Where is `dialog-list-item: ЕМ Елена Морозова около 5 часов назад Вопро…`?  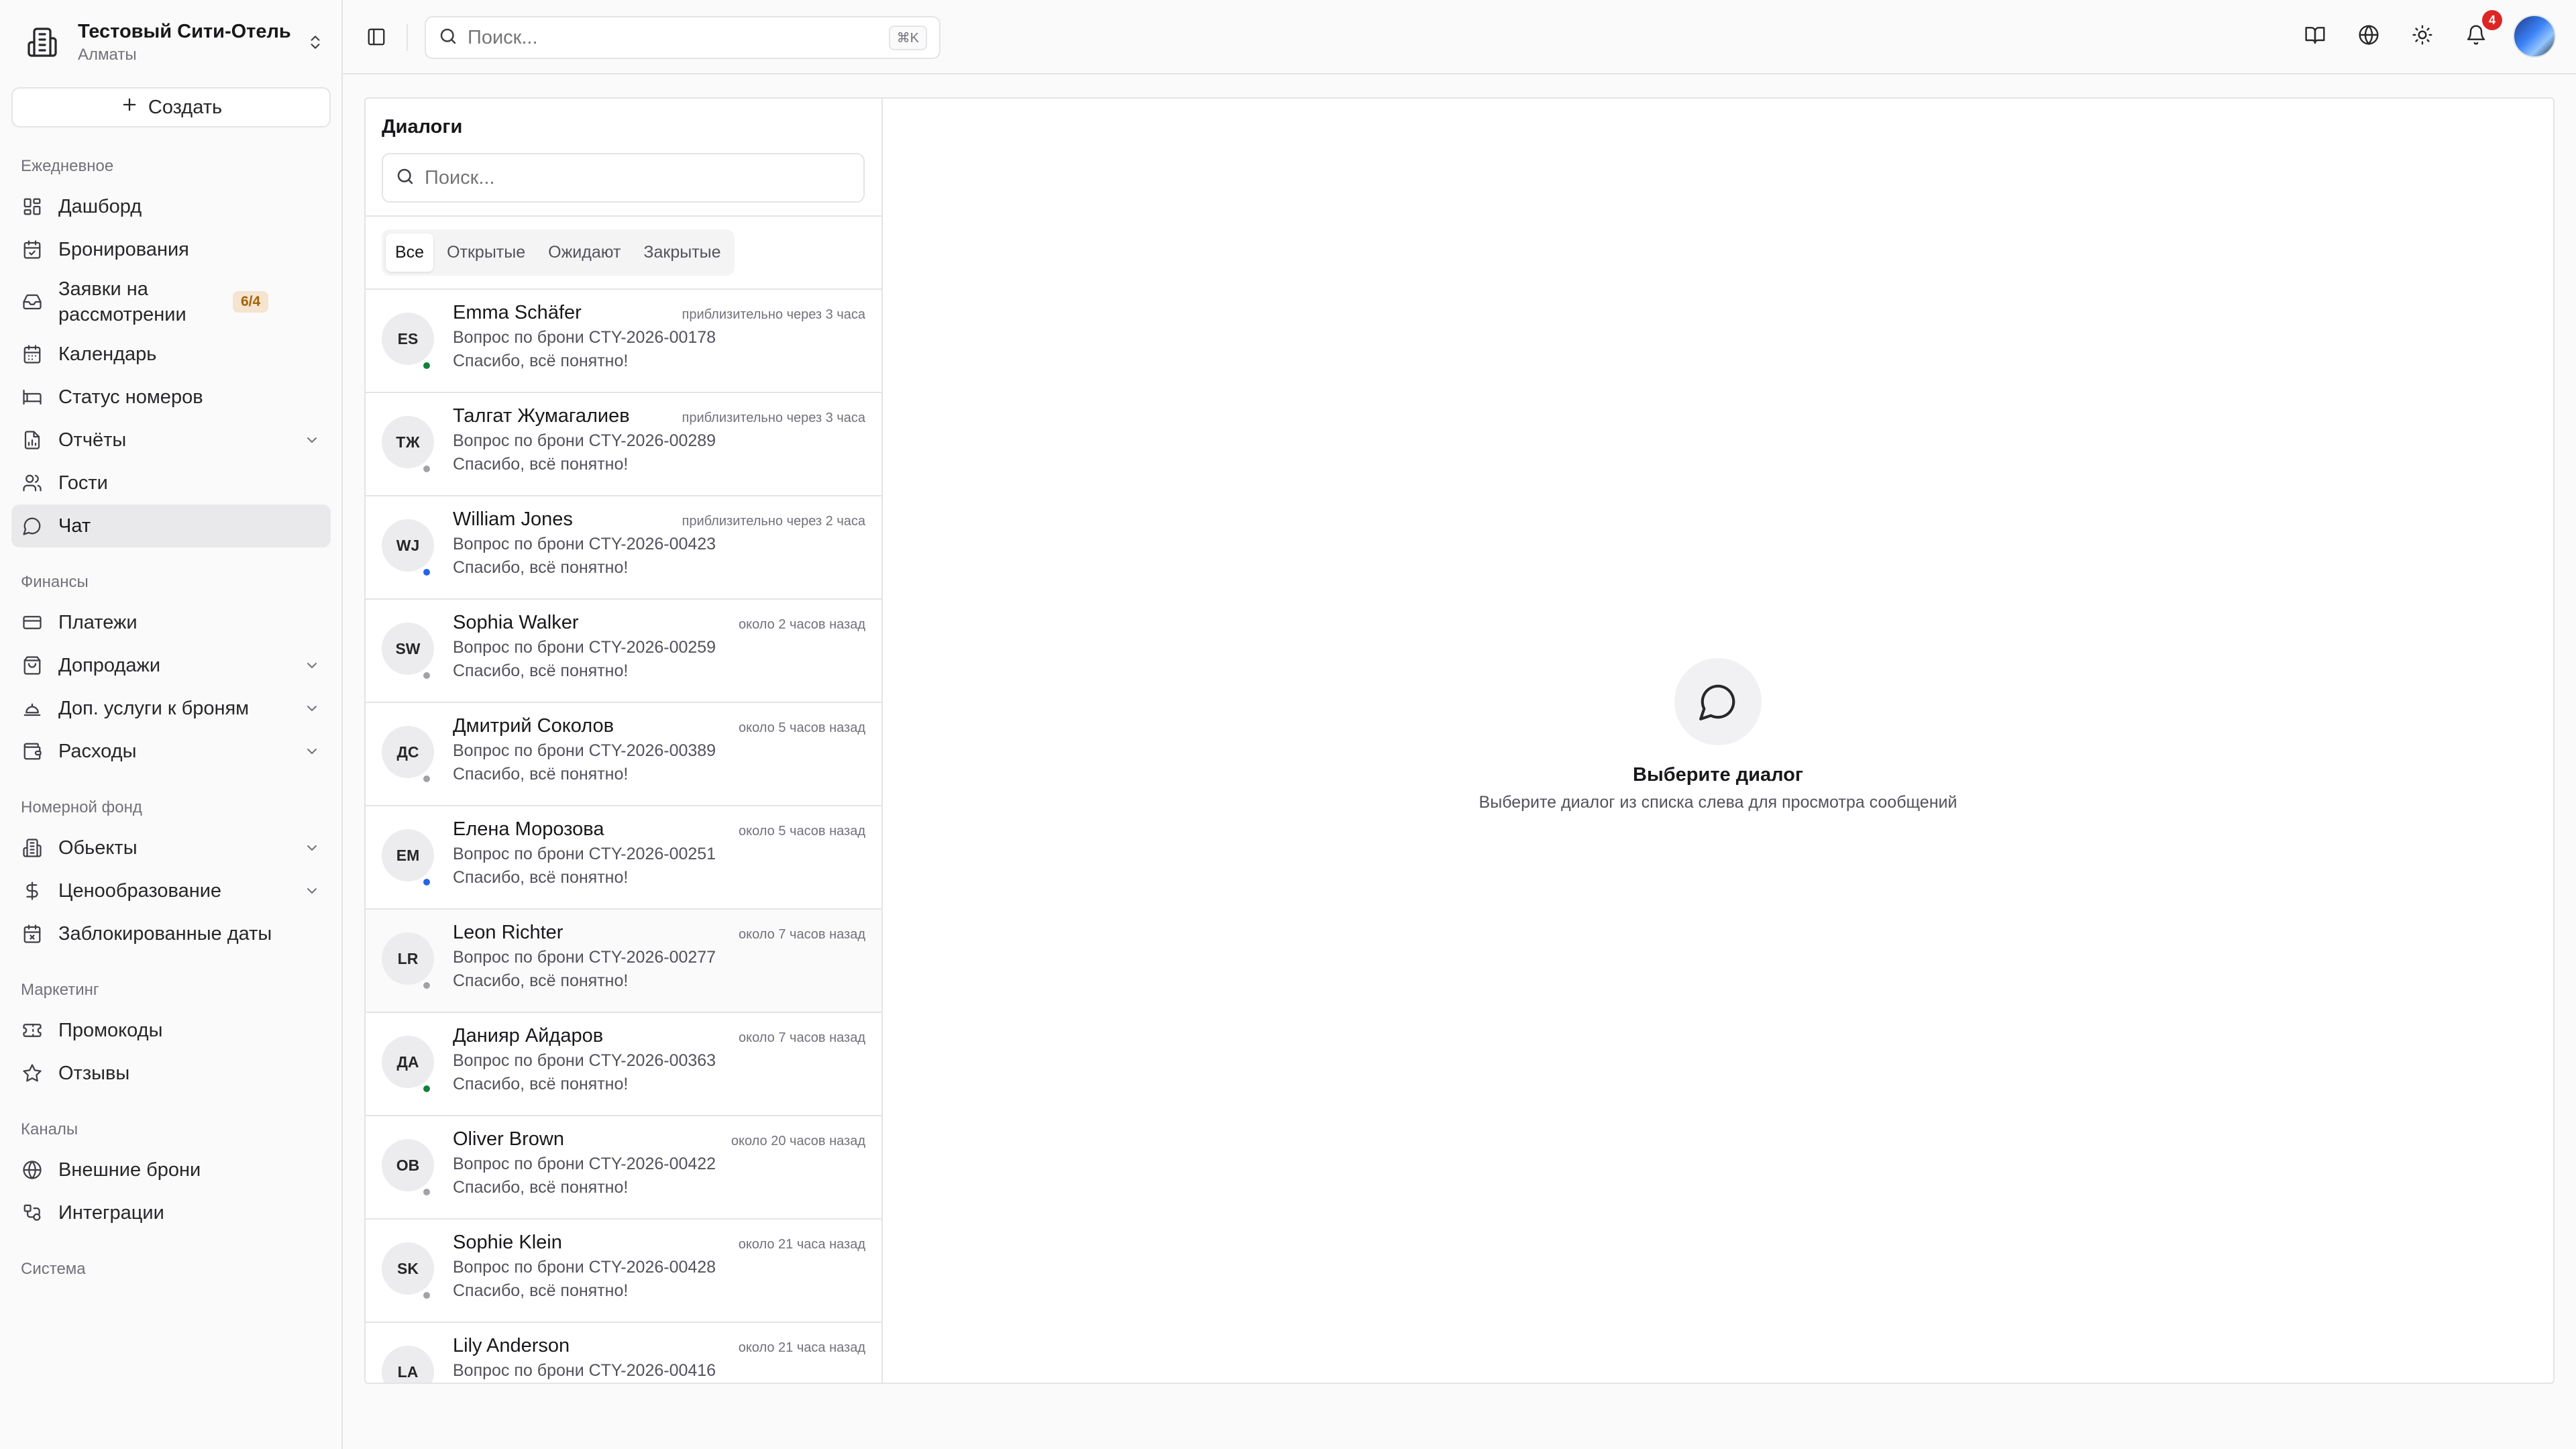 dialog-list-item: ЕМ Елена Морозова около 5 часов назад Вопро… is located at coordinates (623, 858).